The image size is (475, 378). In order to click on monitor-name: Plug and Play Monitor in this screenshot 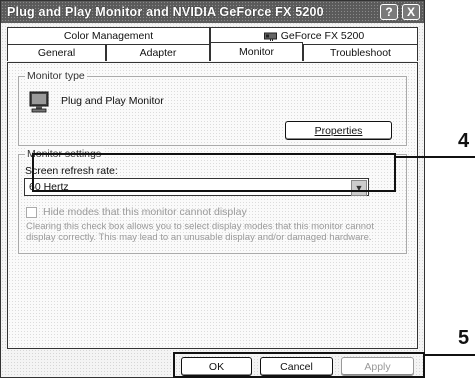, I will do `click(112, 101)`.